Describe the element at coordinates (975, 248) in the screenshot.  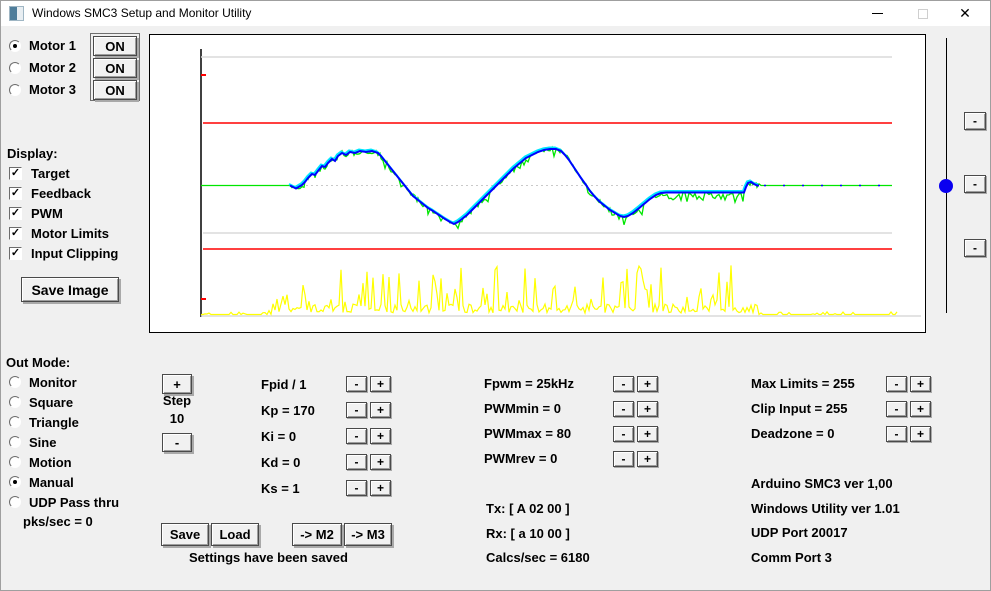
I see `lower-minus-button: -` at that location.